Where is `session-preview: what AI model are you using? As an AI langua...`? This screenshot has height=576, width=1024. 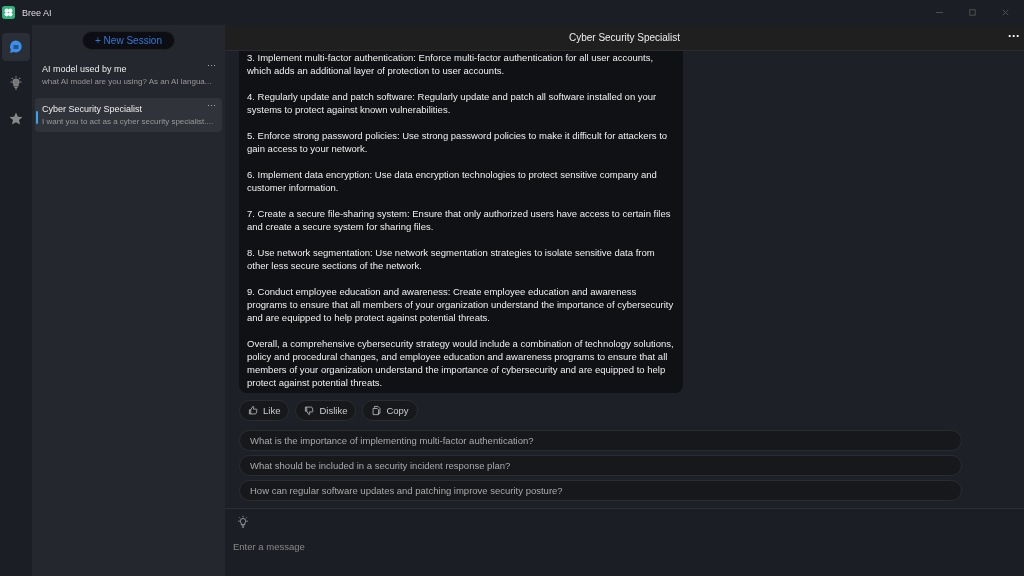
session-preview: what AI model are you using? As an AI langua... is located at coordinates (127, 81).